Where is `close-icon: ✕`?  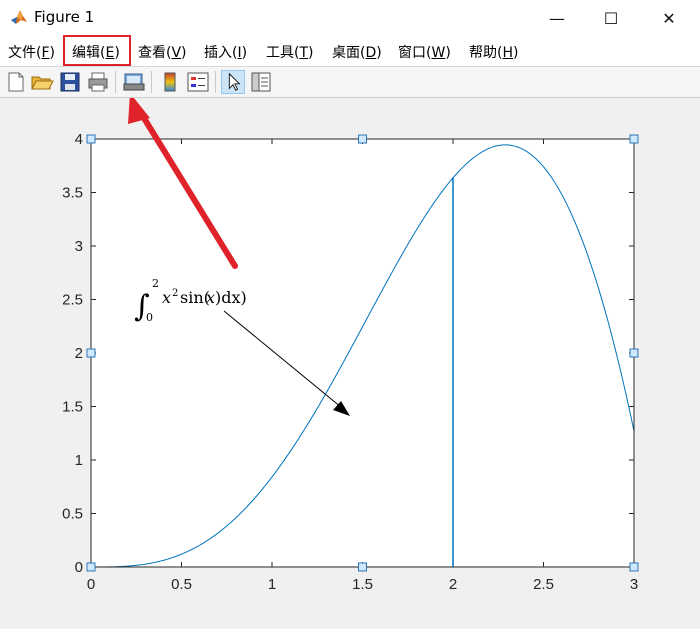 close-icon: ✕ is located at coordinates (669, 18).